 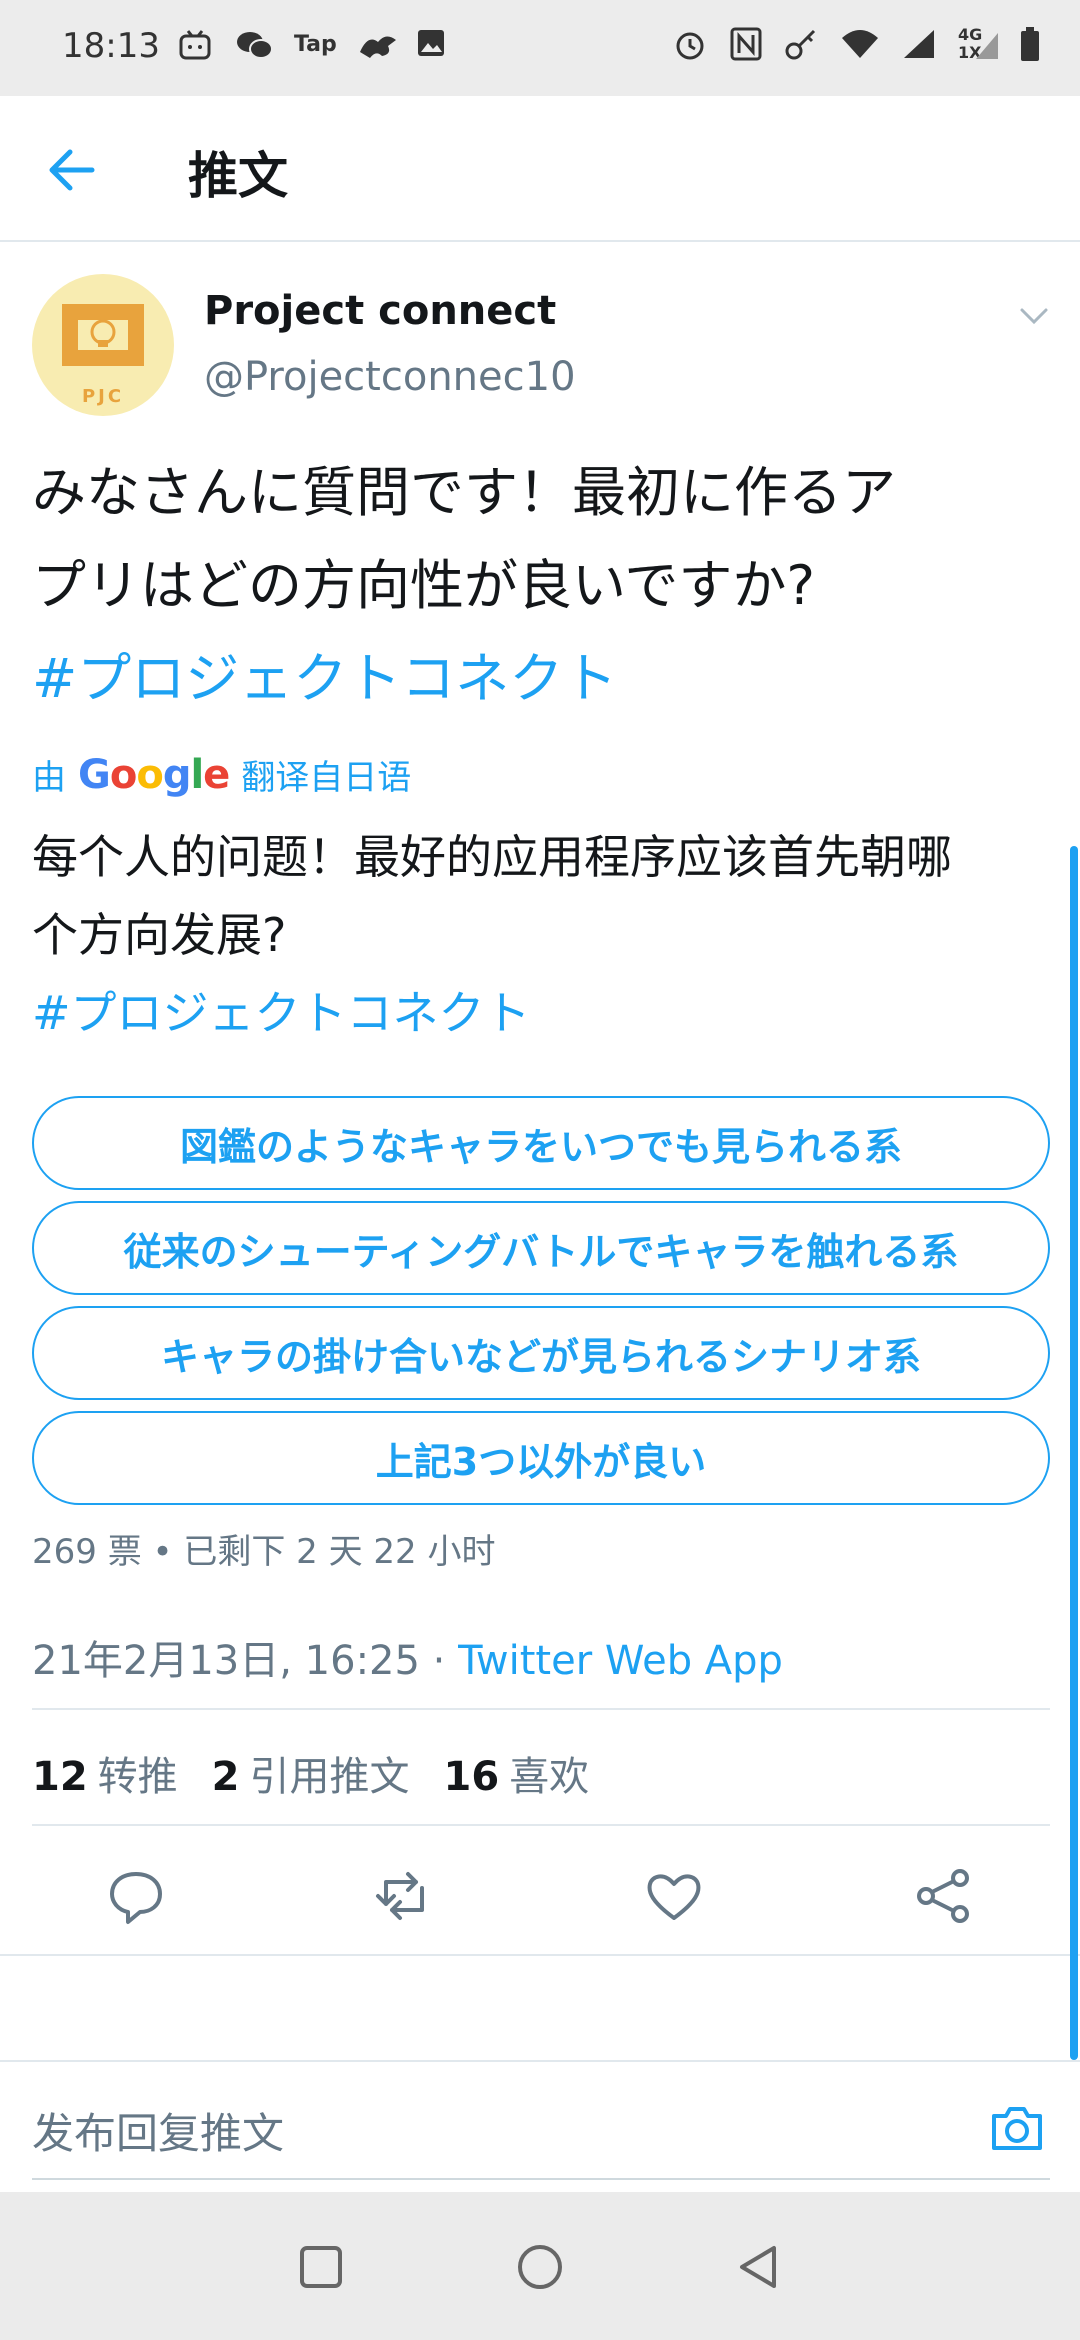 I want to click on wechat-icon, so click(x=254, y=45).